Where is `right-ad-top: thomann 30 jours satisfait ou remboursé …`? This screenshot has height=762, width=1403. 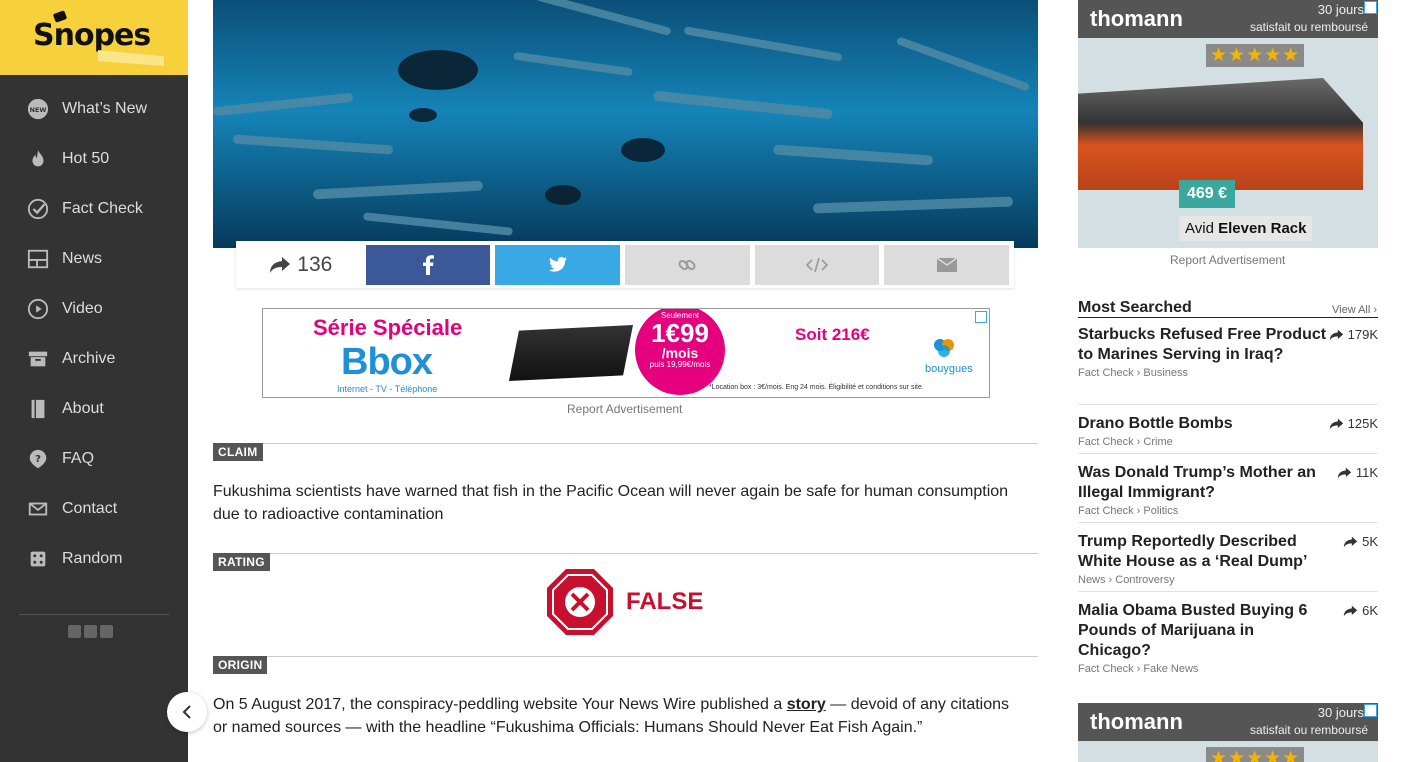
right-ad-top: thomann 30 jours satisfait ou remboursé … is located at coordinates (1228, 124).